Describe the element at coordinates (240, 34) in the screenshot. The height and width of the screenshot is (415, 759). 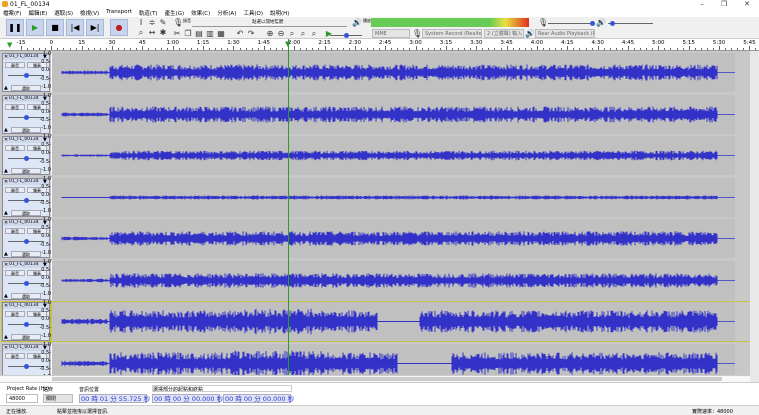
I see `undo-icon: ↶` at that location.